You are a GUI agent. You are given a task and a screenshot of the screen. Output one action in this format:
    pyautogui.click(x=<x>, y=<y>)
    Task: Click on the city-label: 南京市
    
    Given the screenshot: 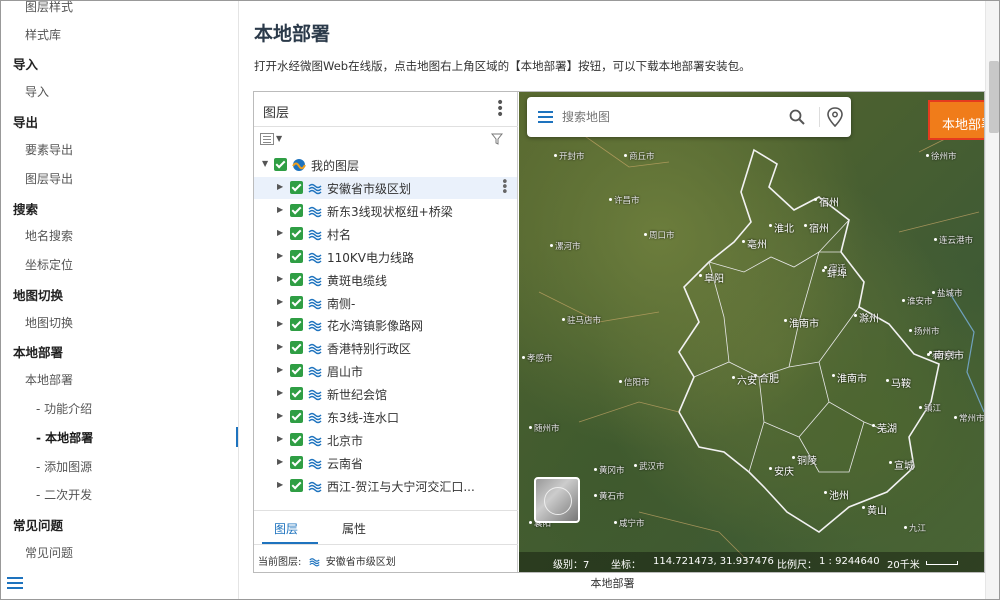 What is the action you would take?
    pyautogui.click(x=946, y=354)
    